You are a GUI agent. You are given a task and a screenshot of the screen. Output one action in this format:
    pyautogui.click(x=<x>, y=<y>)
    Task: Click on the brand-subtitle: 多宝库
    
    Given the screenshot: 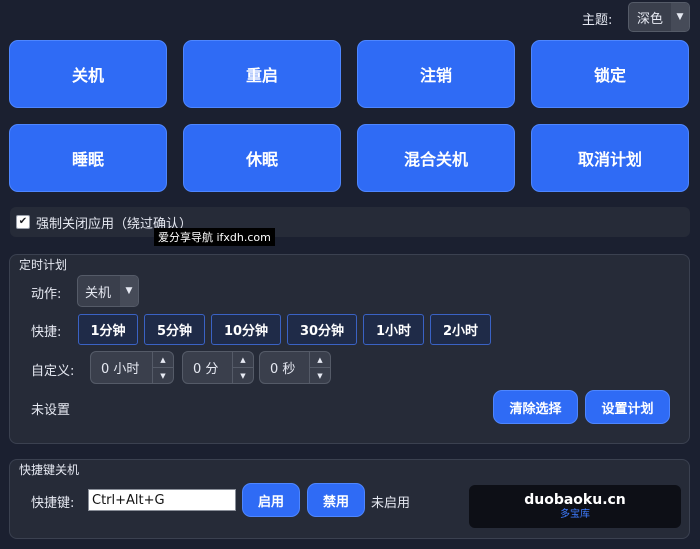 What is the action you would take?
    pyautogui.click(x=575, y=514)
    